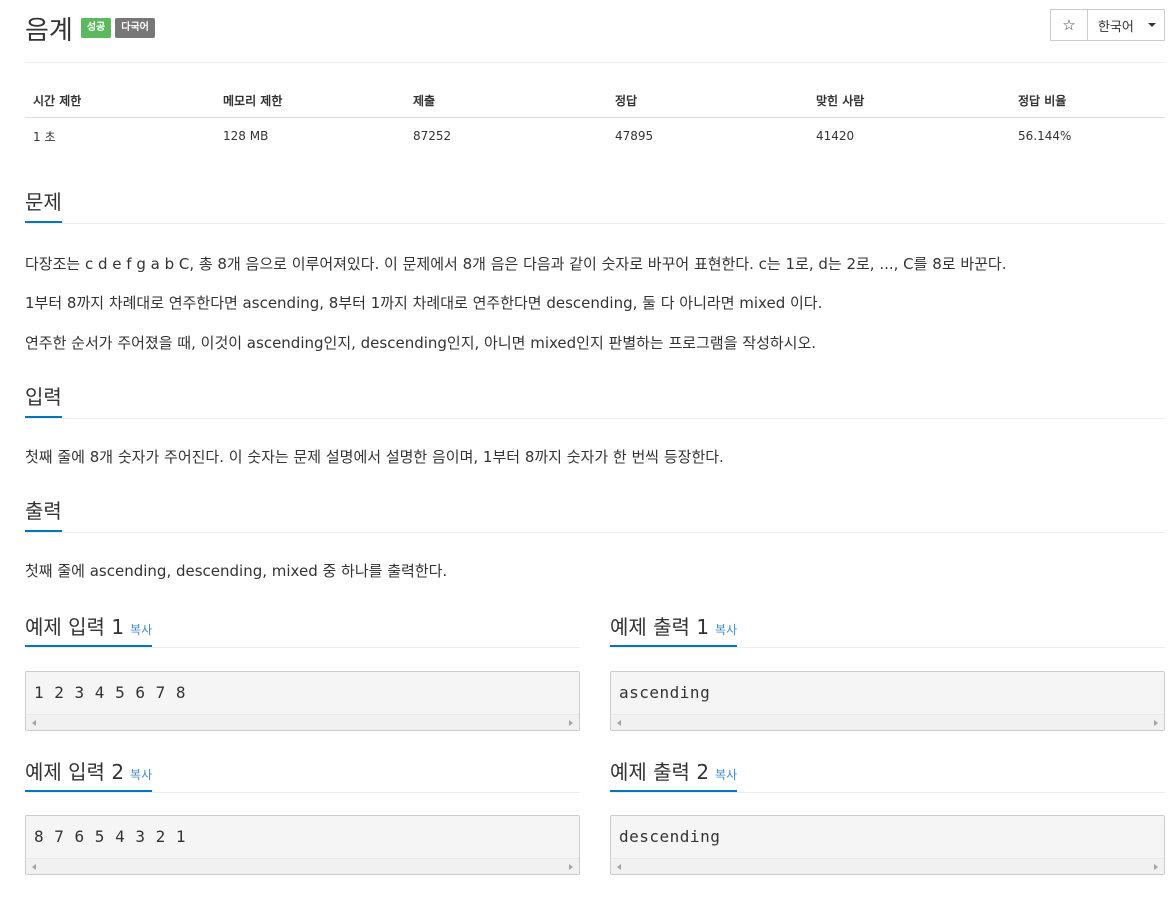  Describe the element at coordinates (96, 28) in the screenshot. I see `status-badge-success: 성공` at that location.